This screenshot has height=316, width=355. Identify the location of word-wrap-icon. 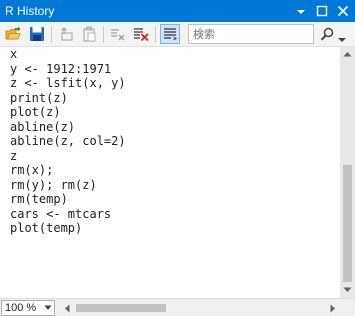
(170, 34).